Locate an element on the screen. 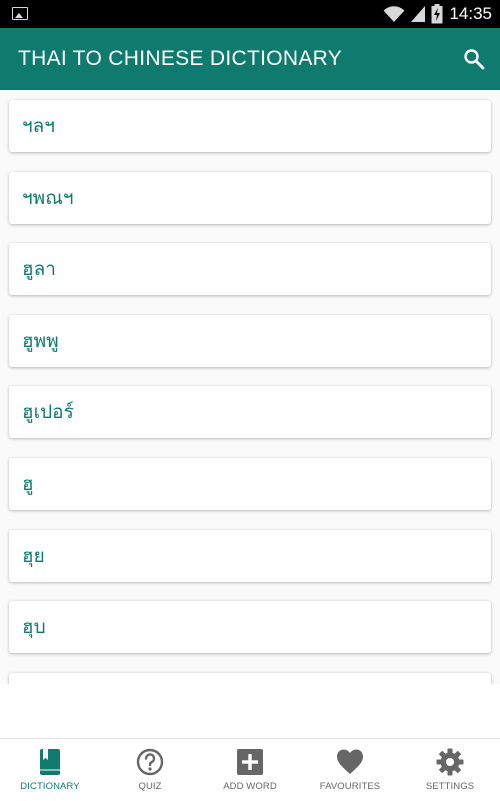  list-item: ฯลฯ is located at coordinates (250, 126).